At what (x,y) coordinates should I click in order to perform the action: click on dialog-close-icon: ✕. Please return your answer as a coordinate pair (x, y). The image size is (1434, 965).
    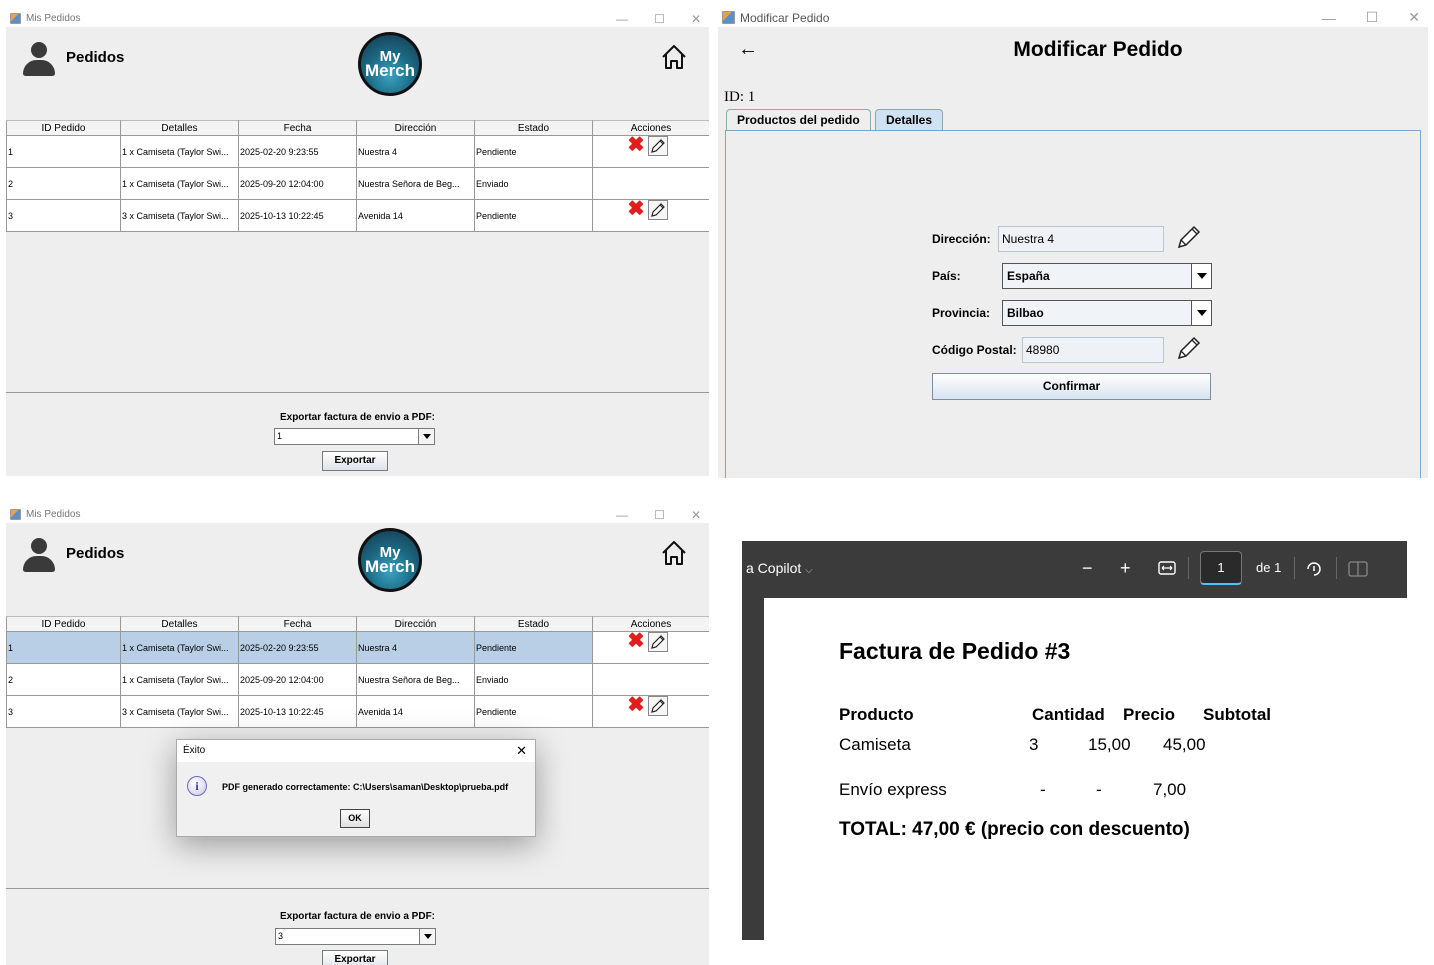
    Looking at the image, I should click on (521, 751).